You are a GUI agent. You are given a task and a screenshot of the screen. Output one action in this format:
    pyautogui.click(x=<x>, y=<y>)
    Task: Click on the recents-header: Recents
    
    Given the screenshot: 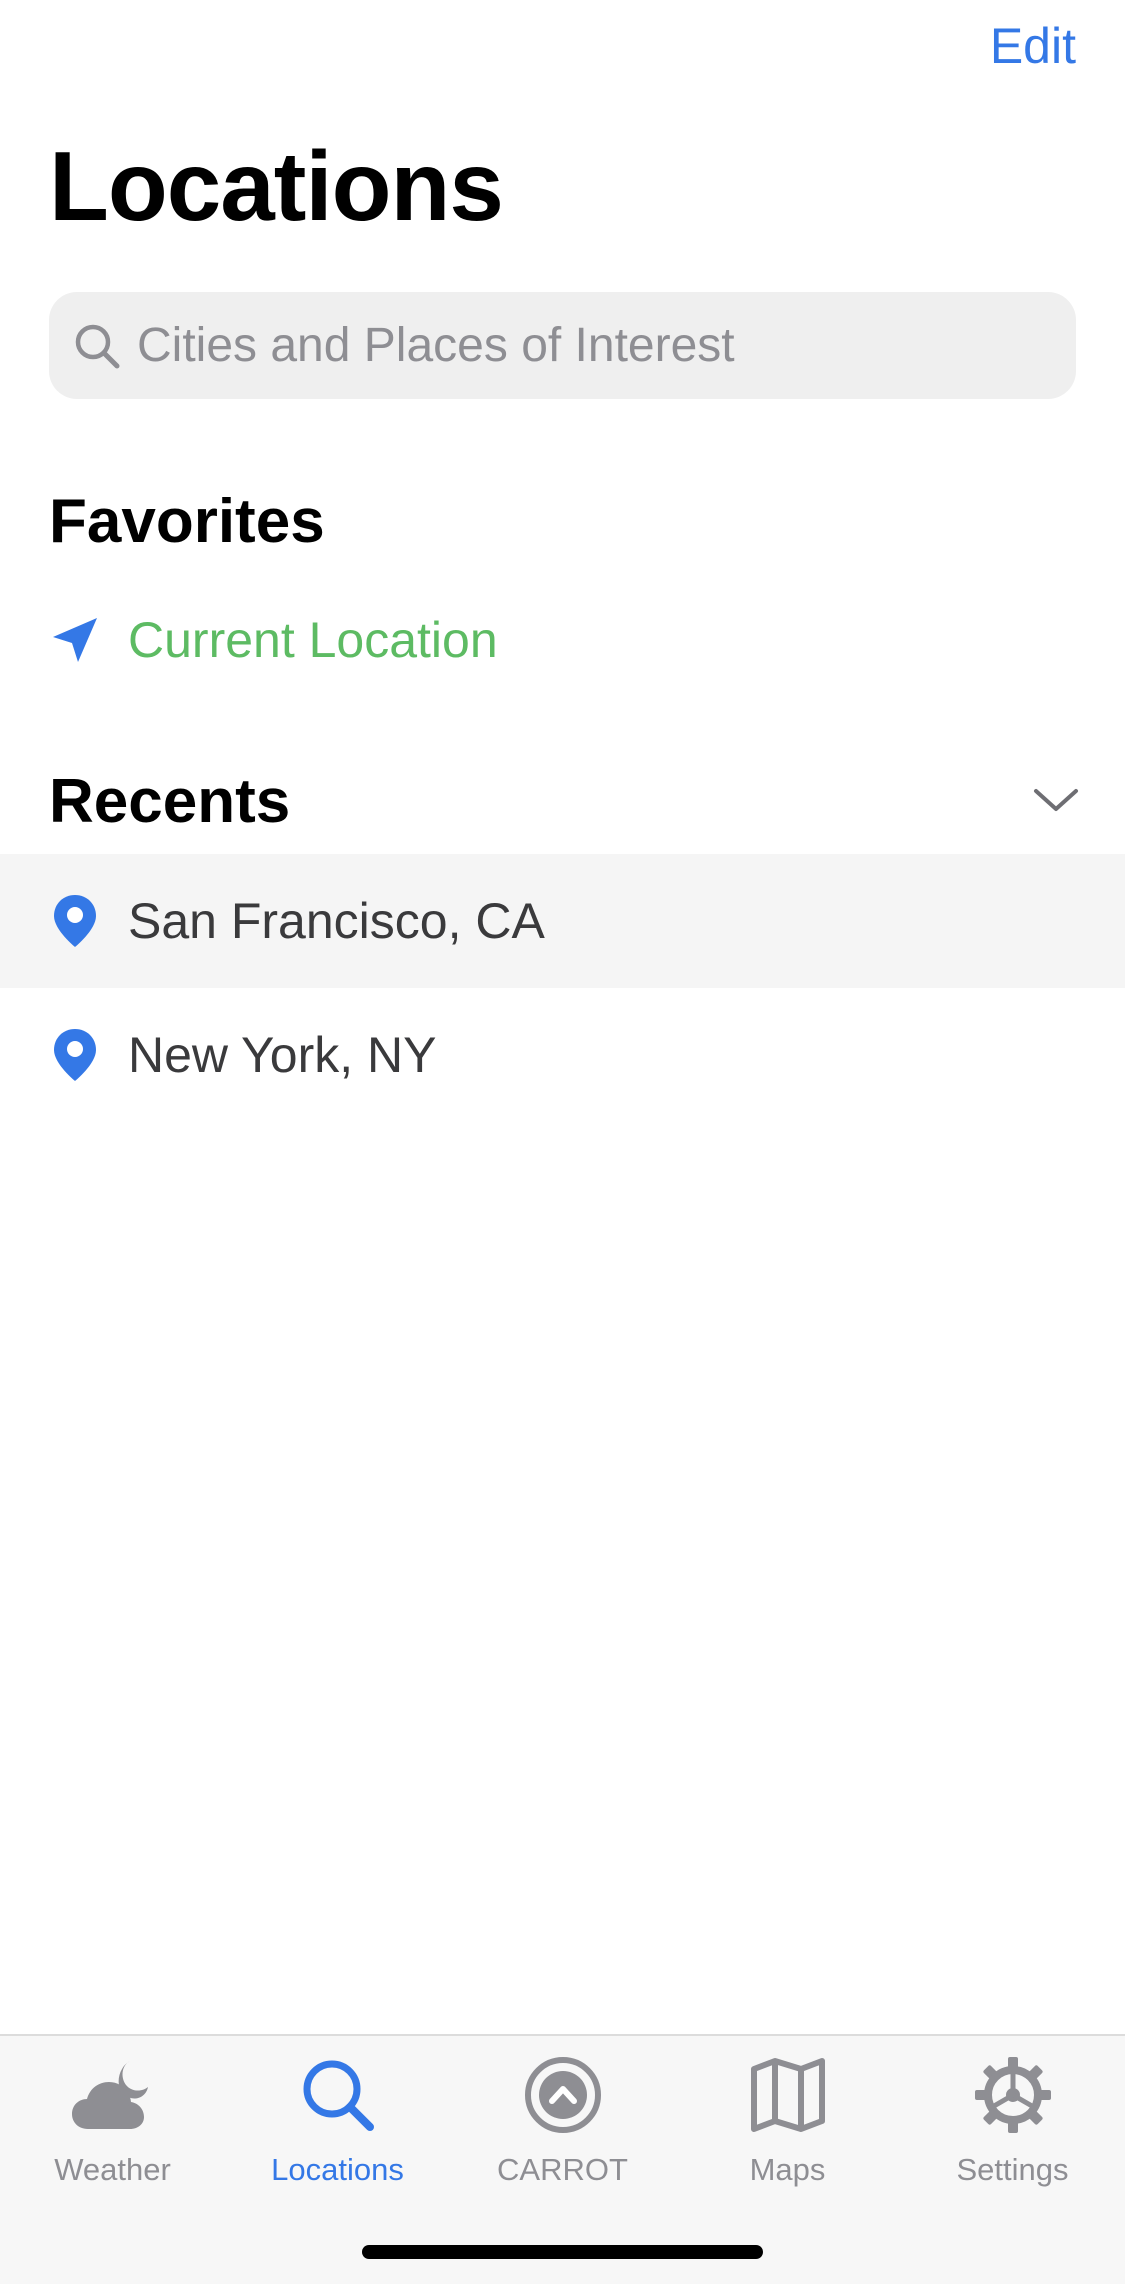 What is the action you would take?
    pyautogui.click(x=170, y=801)
    